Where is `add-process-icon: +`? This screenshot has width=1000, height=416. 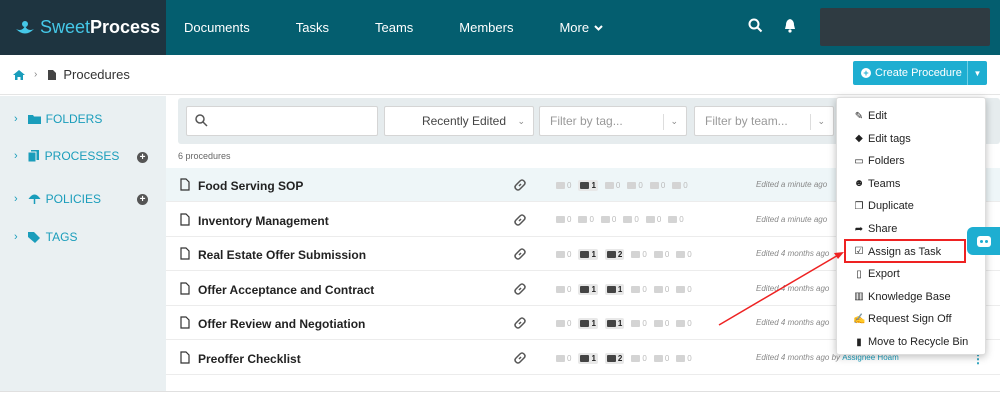
add-process-icon: + is located at coordinates (142, 157).